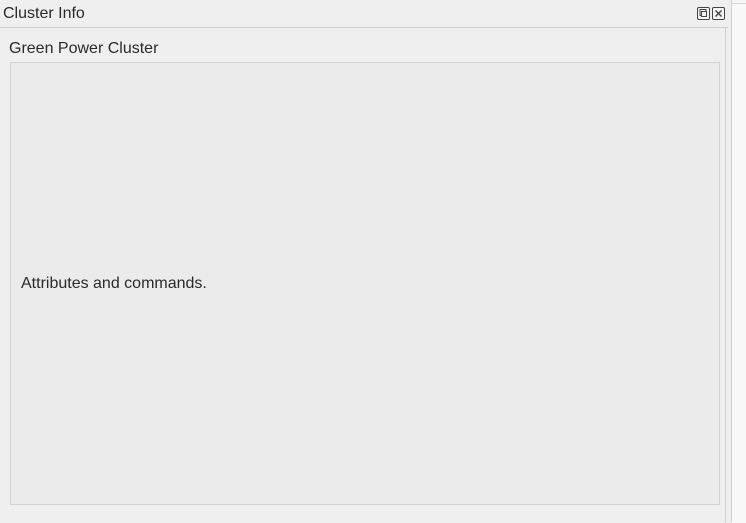 This screenshot has width=746, height=523. Describe the element at coordinates (44, 13) in the screenshot. I see `dock-title: Cluster Info` at that location.